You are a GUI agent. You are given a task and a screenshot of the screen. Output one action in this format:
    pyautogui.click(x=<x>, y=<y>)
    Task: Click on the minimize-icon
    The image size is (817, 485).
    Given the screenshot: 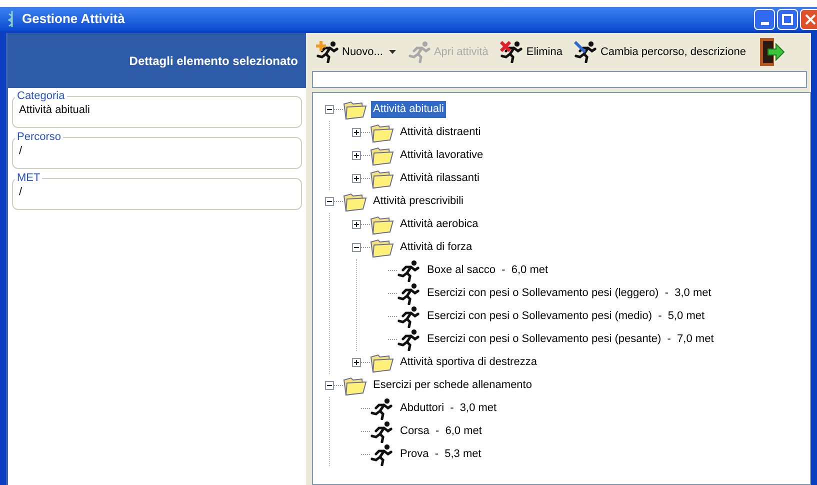 What is the action you would take?
    pyautogui.click(x=764, y=23)
    